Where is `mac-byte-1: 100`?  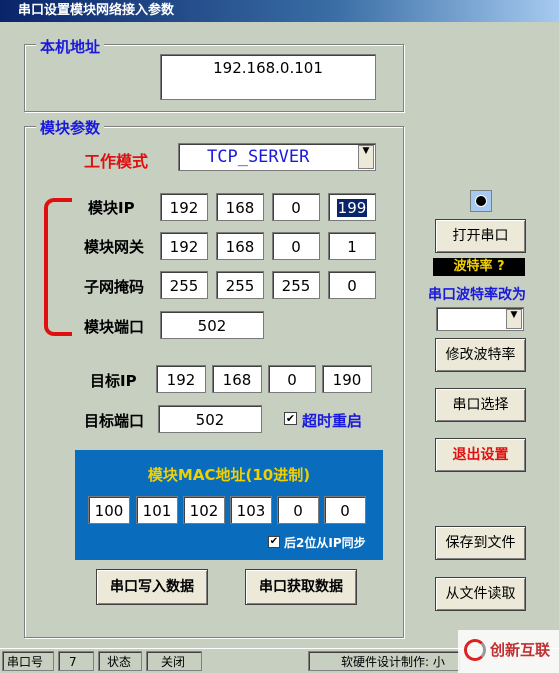 mac-byte-1: 100 is located at coordinates (109, 510).